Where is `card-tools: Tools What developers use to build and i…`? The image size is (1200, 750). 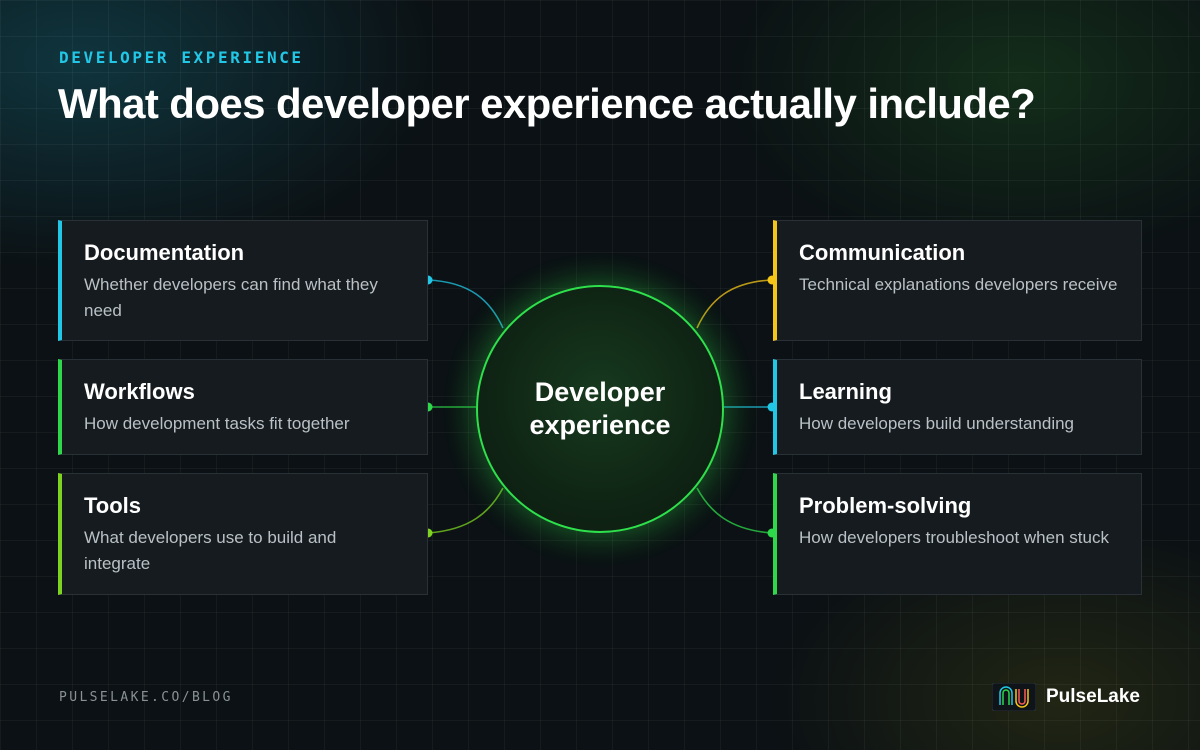 card-tools: Tools What developers use to build and i… is located at coordinates (243, 534).